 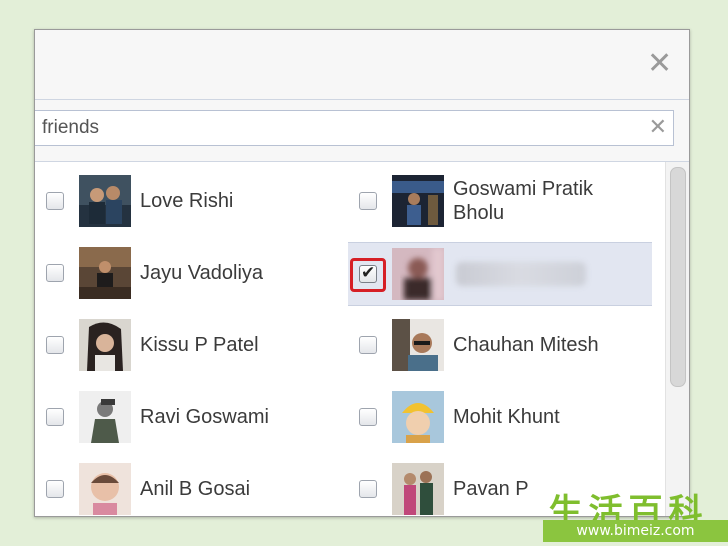 I want to click on checkmark-icon: ✔, so click(x=368, y=273).